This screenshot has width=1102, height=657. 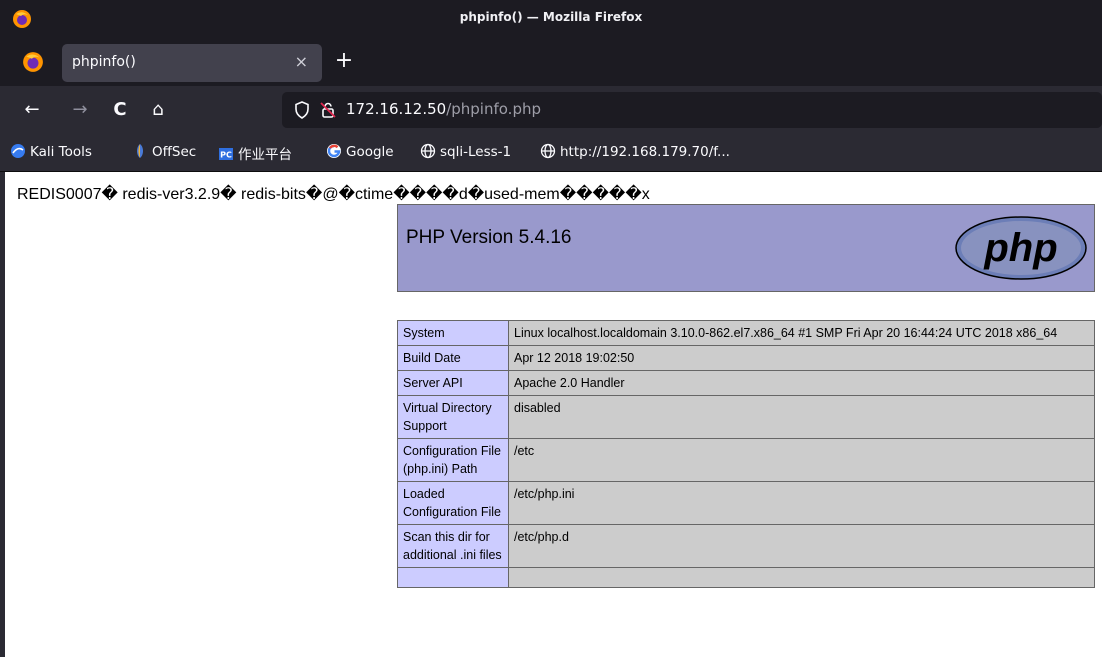 What do you see at coordinates (801, 358) in the screenshot?
I see `row-value: Apr 12 2018 19:02:50` at bounding box center [801, 358].